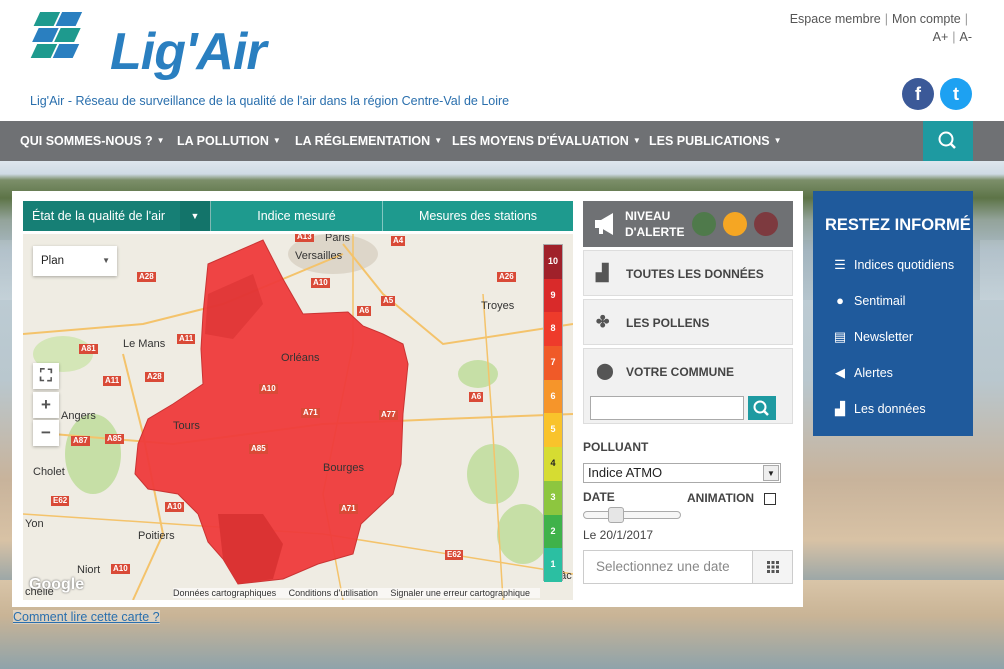  Describe the element at coordinates (49, 472) in the screenshot. I see `city-label: Cholet` at that location.